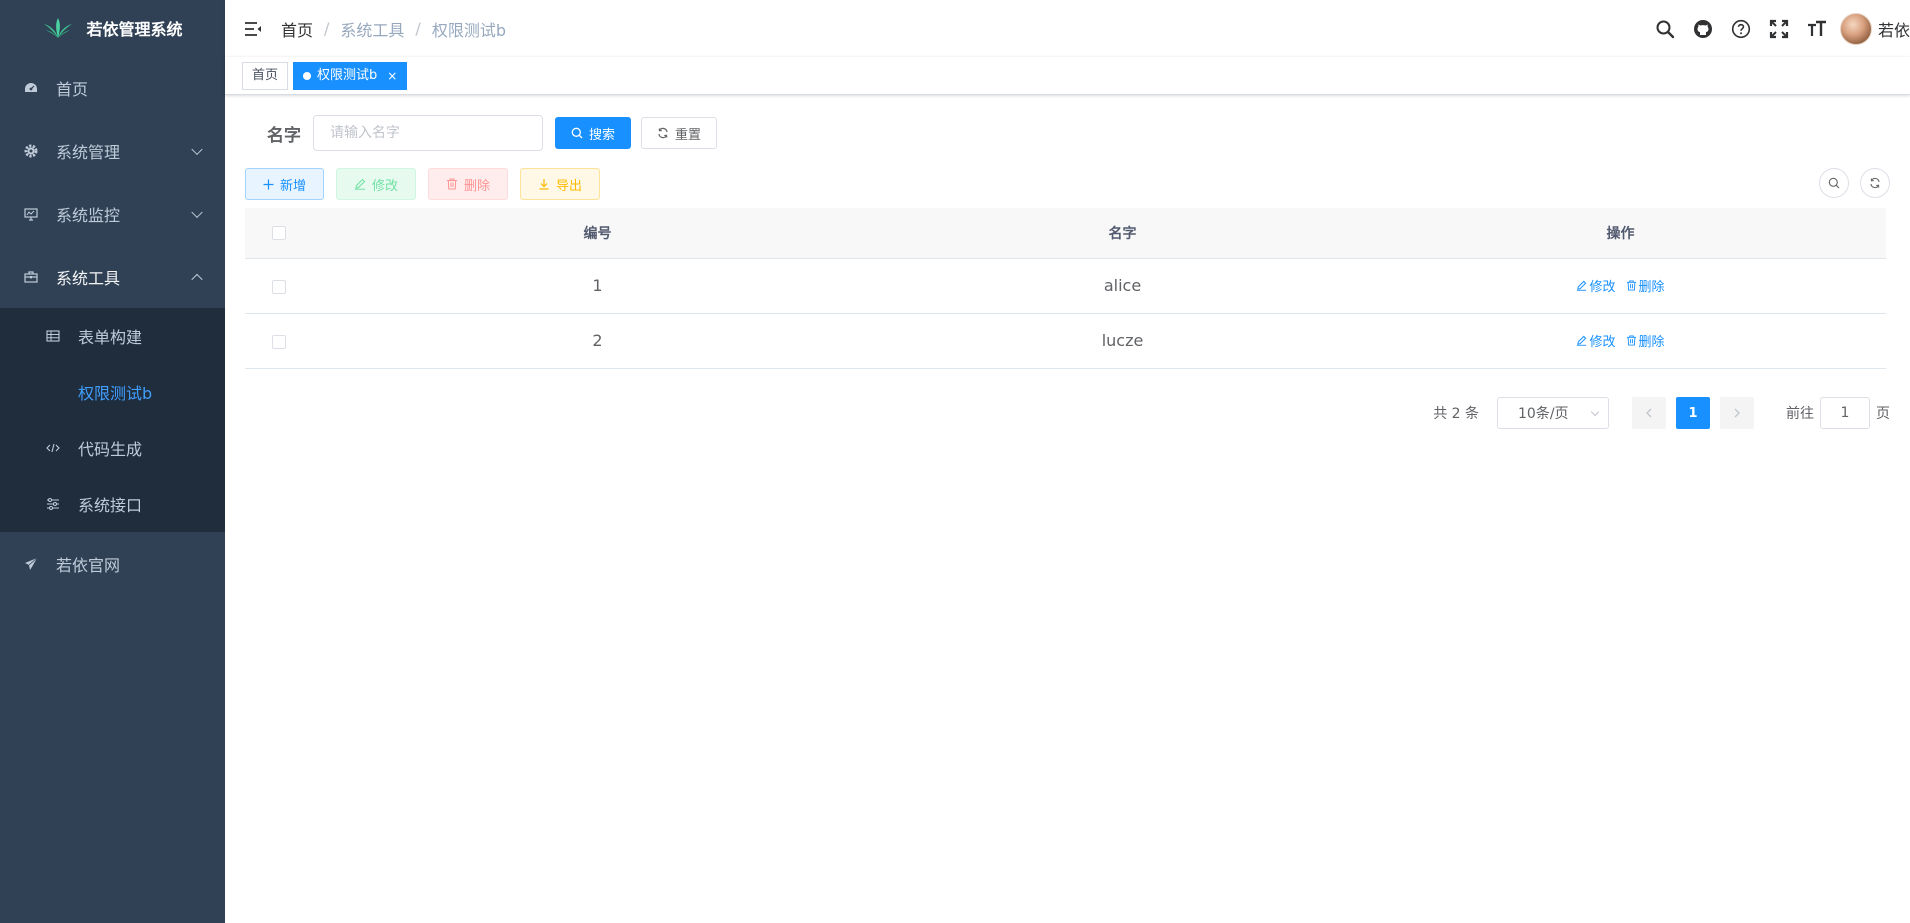  I want to click on page-number-current: 1, so click(1693, 413).